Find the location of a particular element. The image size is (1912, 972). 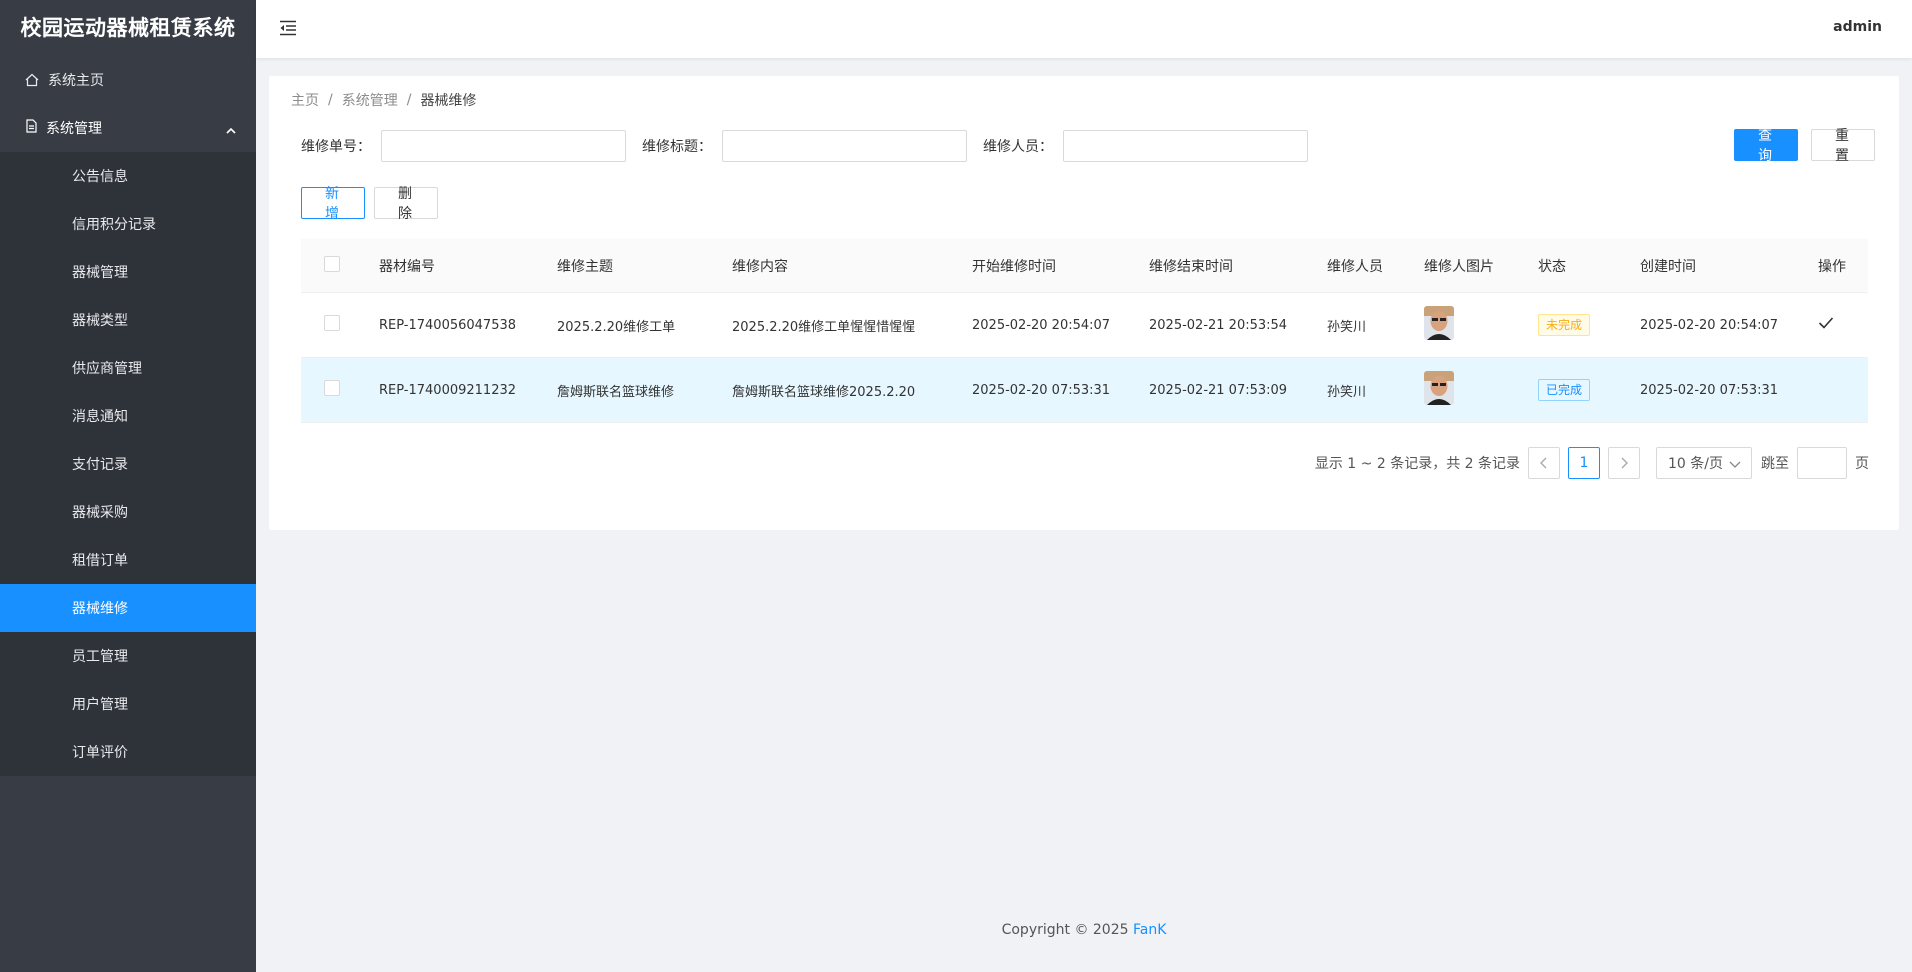

file-icon is located at coordinates (31, 128).